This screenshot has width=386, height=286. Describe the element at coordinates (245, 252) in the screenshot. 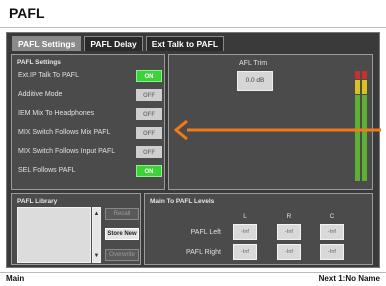

I see `level-right-l: -Inf` at that location.